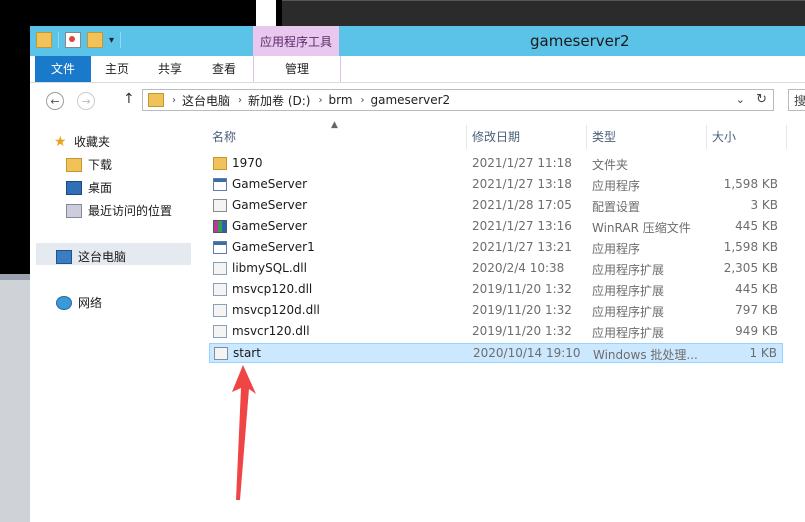 The width and height of the screenshot is (805, 522). I want to click on forward-button: →, so click(86, 101).